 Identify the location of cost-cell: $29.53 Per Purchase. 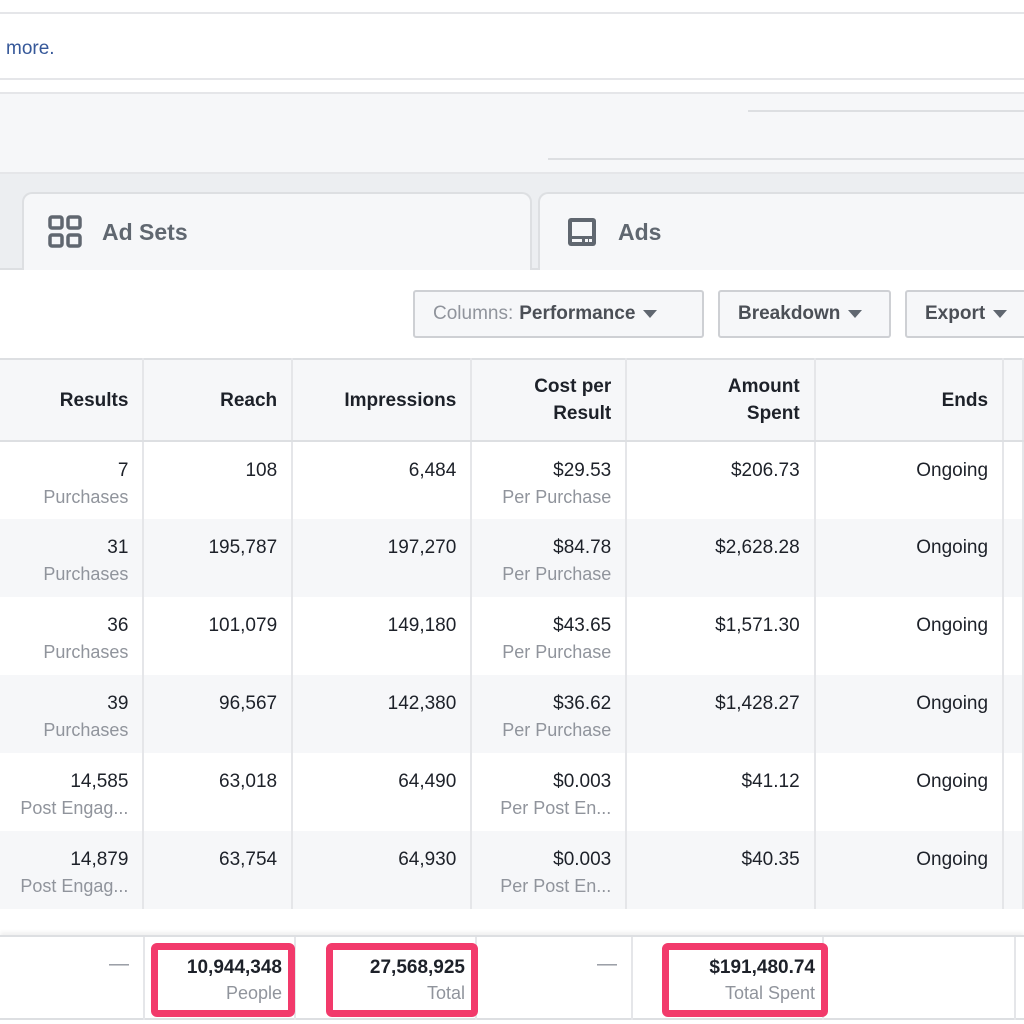
(549, 480).